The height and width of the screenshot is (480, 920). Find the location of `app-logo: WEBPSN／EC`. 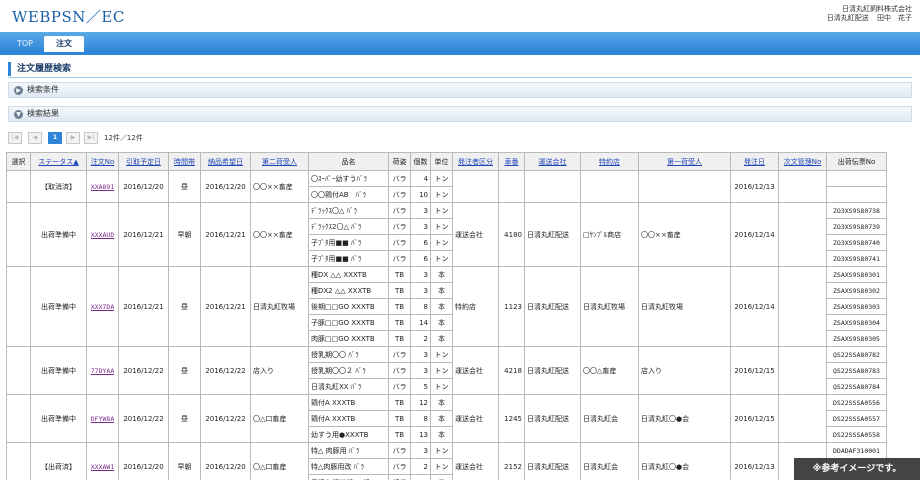

app-logo: WEBPSN／EC is located at coordinates (68, 17).